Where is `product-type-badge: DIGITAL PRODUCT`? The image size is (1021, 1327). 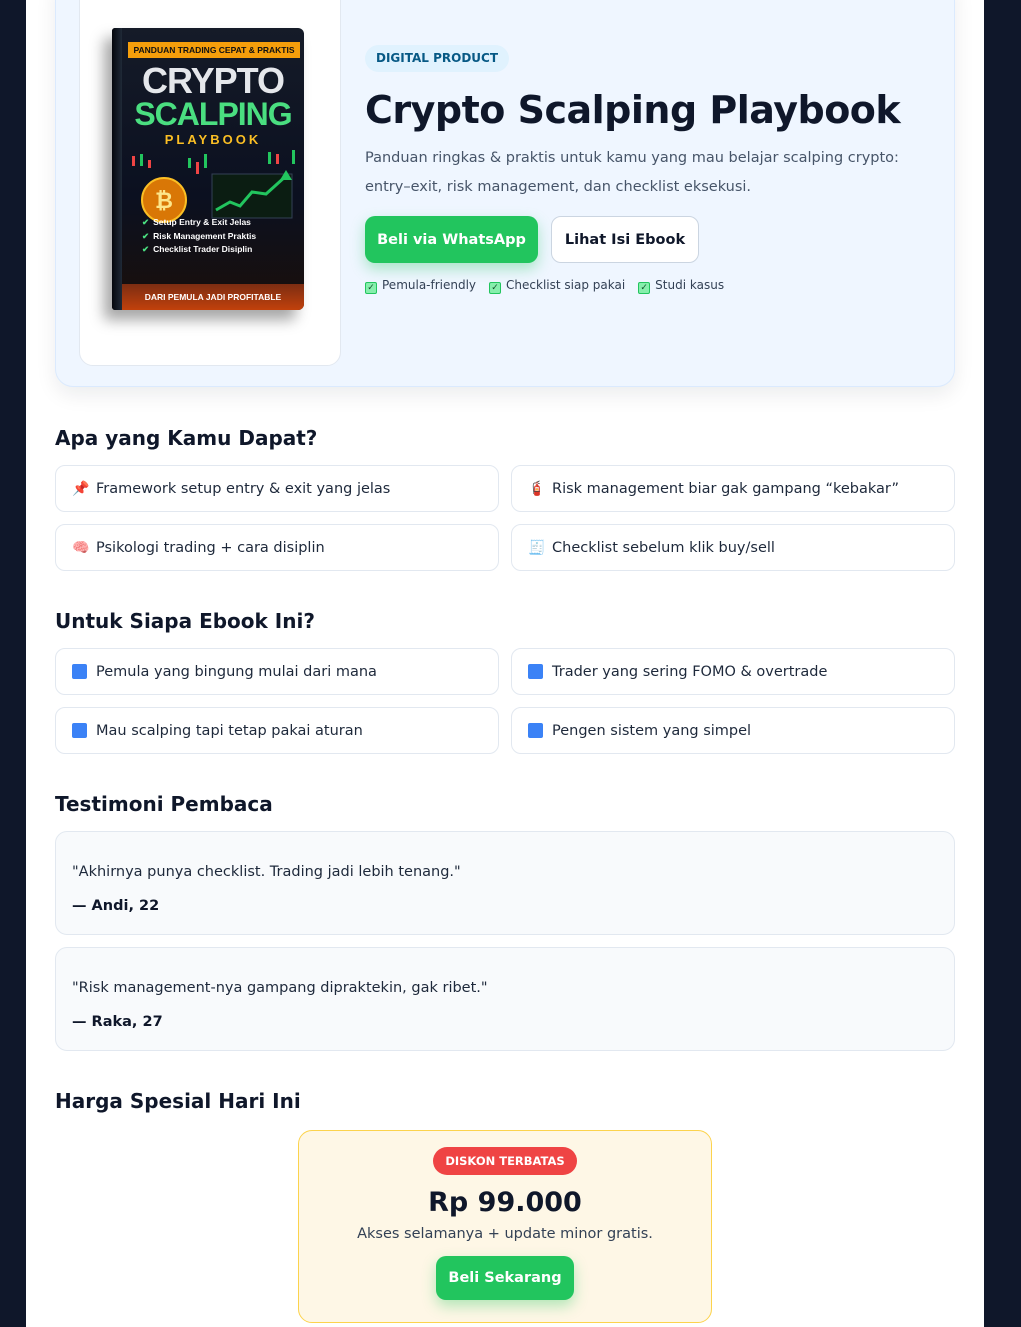 product-type-badge: DIGITAL PRODUCT is located at coordinates (437, 58).